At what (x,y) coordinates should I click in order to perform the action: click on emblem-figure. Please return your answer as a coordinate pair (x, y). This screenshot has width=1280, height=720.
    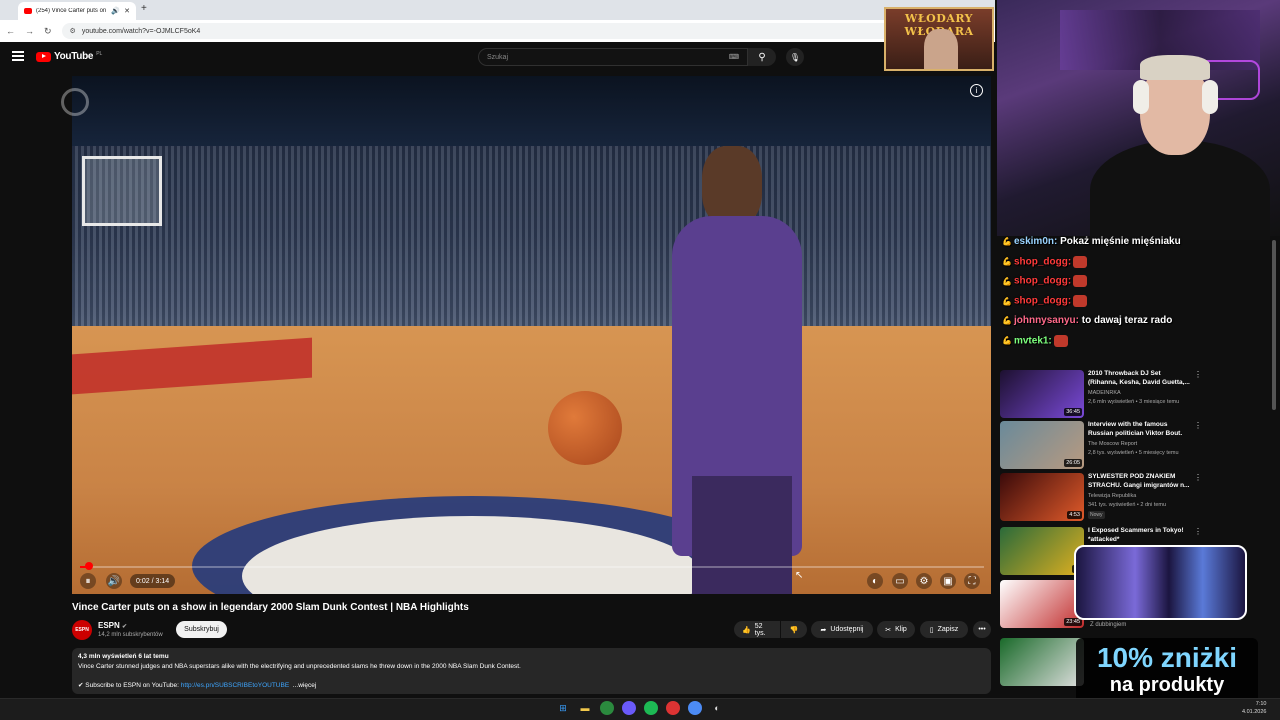
    Looking at the image, I should click on (941, 49).